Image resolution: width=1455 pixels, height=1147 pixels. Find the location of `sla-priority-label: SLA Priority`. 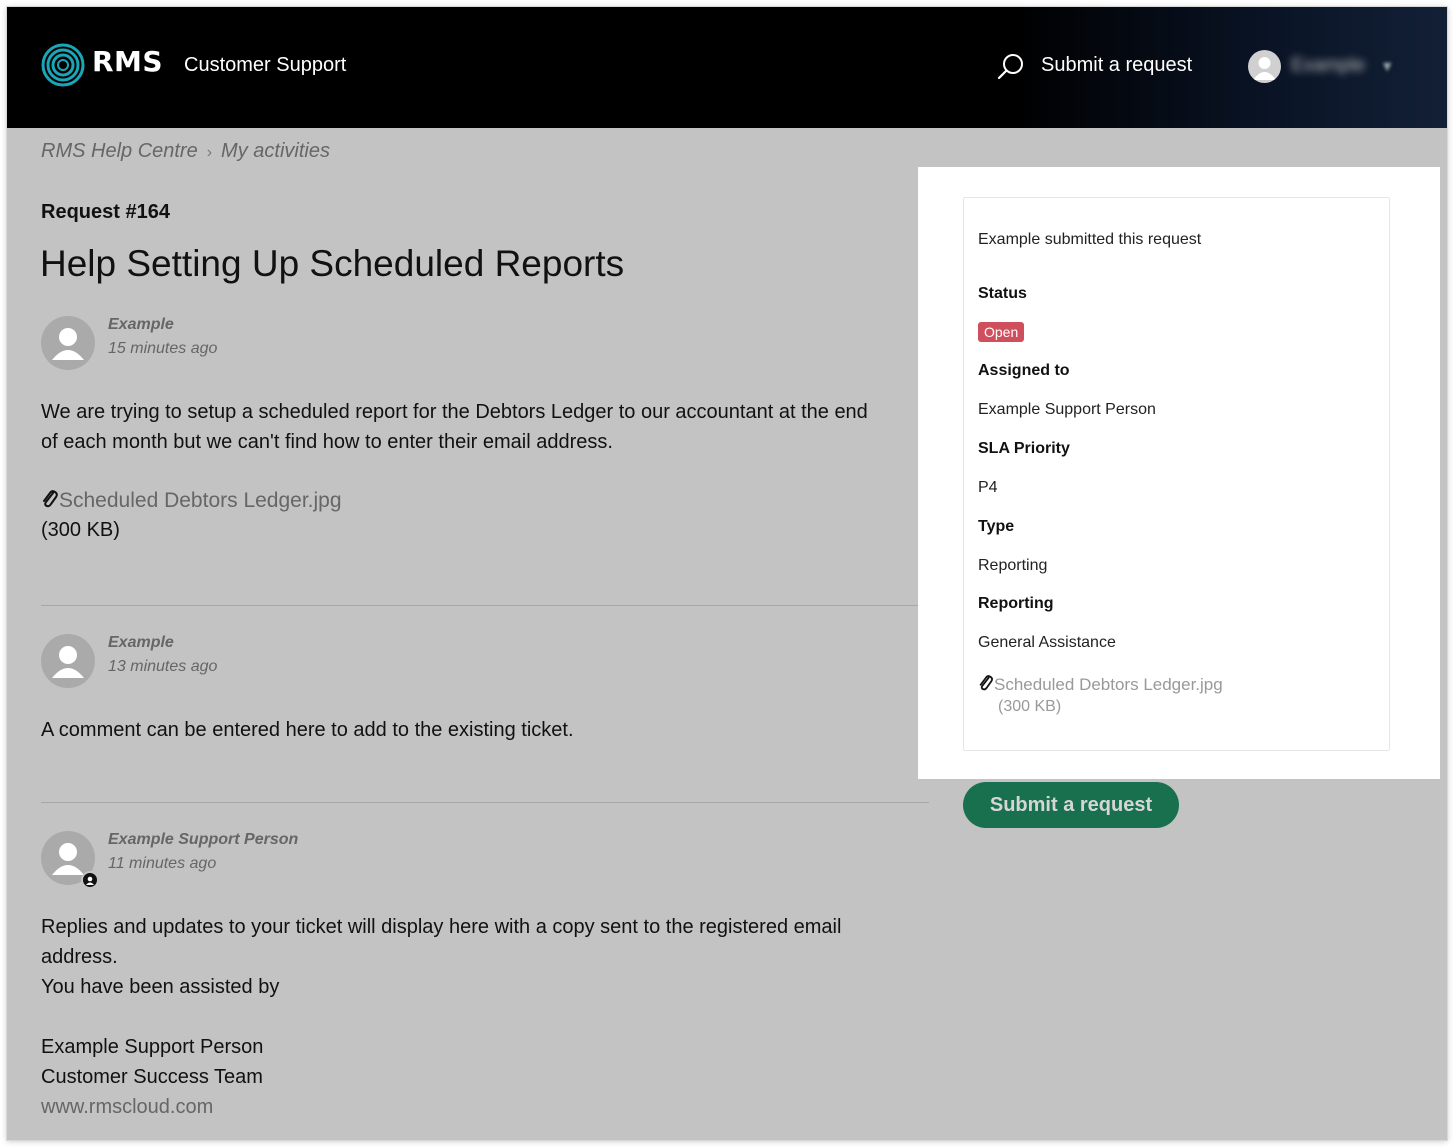

sla-priority-label: SLA Priority is located at coordinates (1024, 448).